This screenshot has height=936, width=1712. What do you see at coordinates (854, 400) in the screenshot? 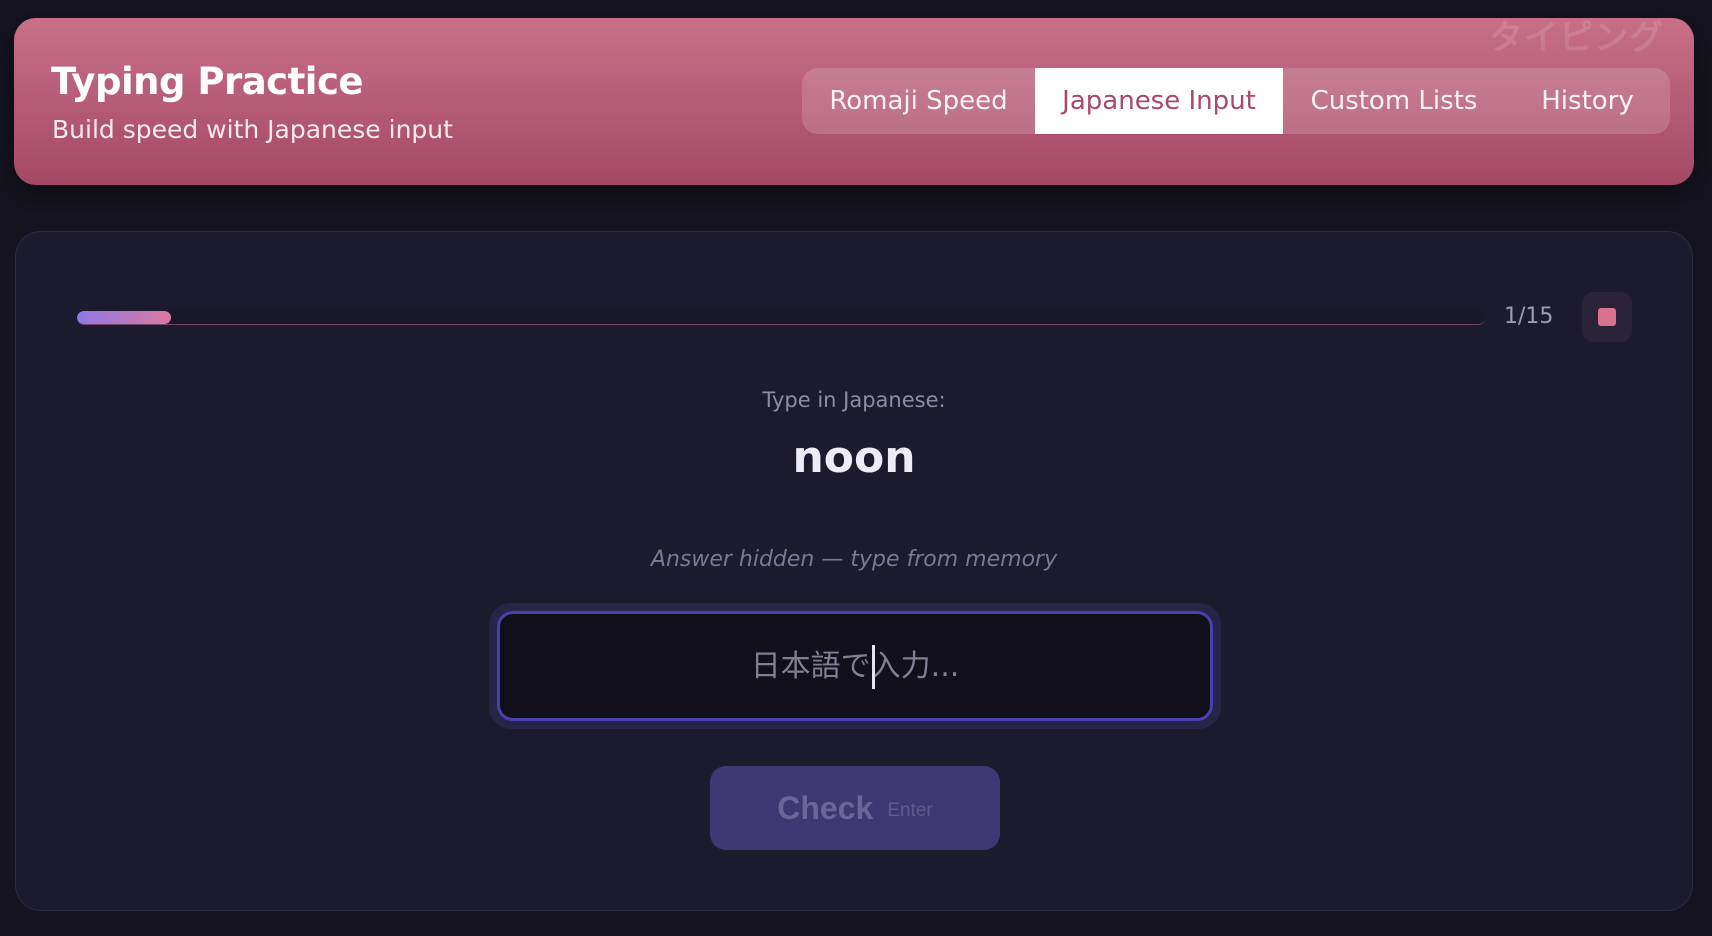
I see `prompt-label: Type in Japanese:` at bounding box center [854, 400].